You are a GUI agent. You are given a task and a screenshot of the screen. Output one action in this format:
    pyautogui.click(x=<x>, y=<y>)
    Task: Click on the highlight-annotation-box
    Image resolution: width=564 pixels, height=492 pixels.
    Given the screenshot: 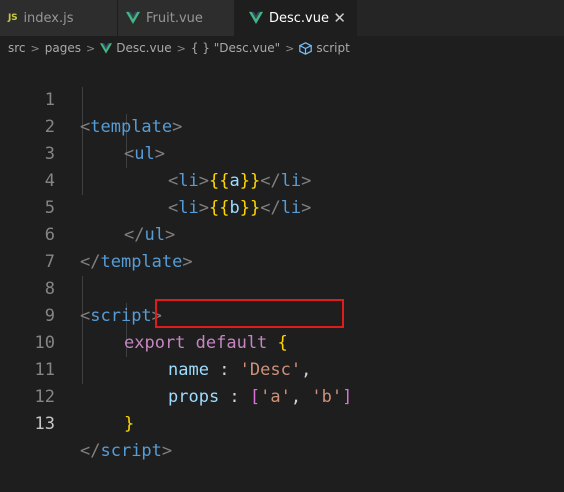 What is the action you would take?
    pyautogui.click(x=249, y=313)
    